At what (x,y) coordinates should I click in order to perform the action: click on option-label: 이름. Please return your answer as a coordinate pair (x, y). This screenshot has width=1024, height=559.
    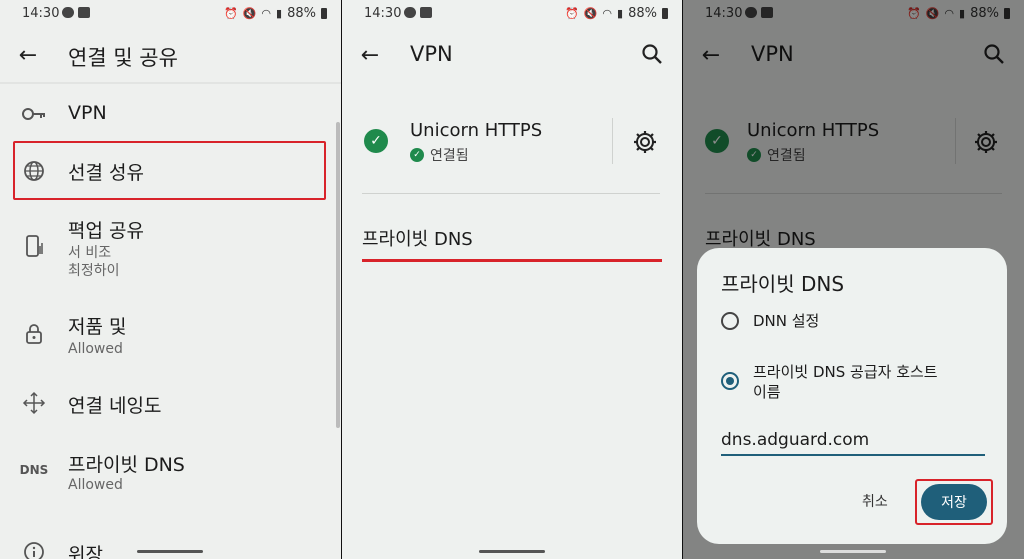
    Looking at the image, I should click on (767, 392).